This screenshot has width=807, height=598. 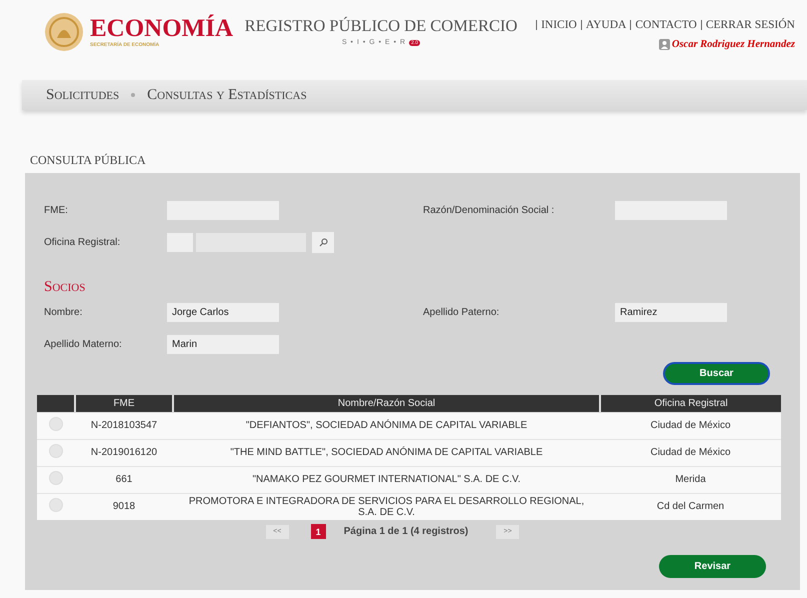 What do you see at coordinates (386, 425) in the screenshot?
I see `table-cell: "DEFIANTOS", SOCIEDAD ANÓNIMA DE CAPITAL VARIABLE` at bounding box center [386, 425].